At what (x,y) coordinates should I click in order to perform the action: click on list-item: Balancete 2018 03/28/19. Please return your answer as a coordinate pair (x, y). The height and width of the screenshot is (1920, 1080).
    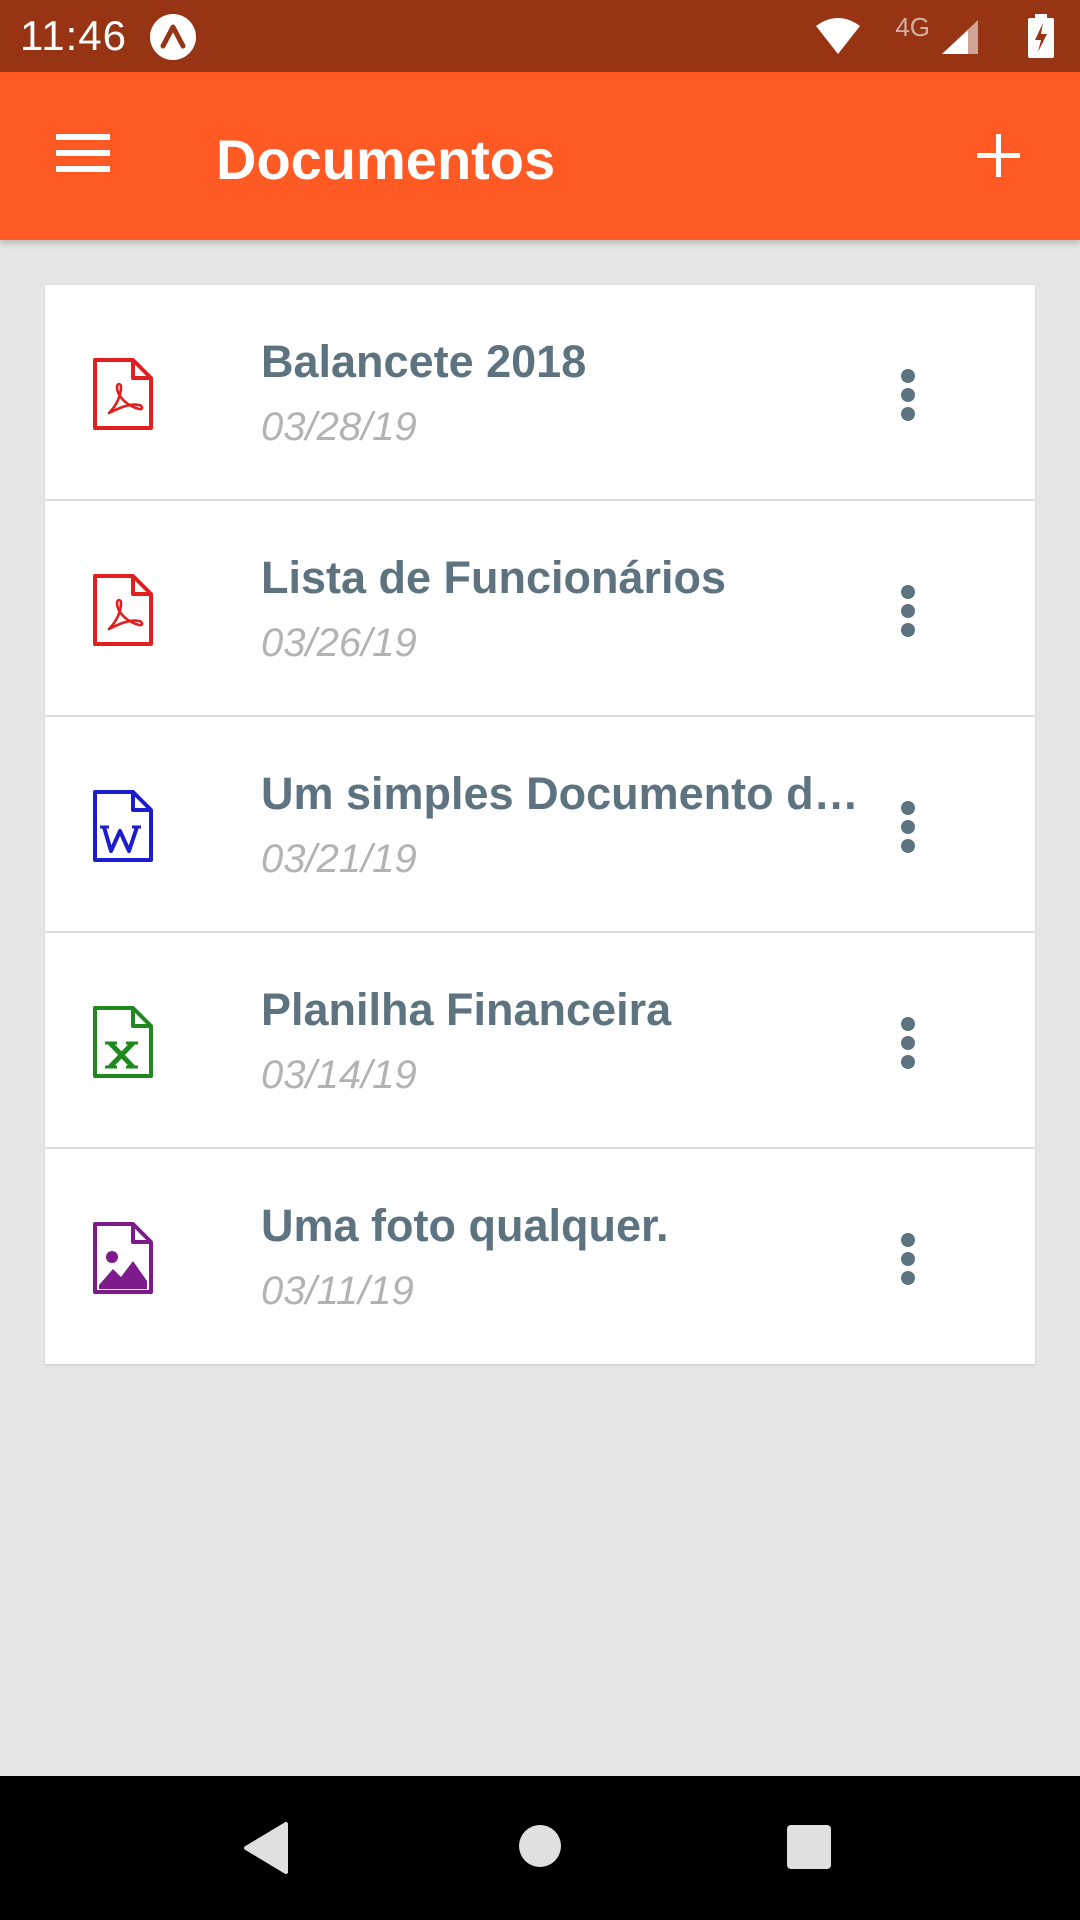
    Looking at the image, I should click on (540, 393).